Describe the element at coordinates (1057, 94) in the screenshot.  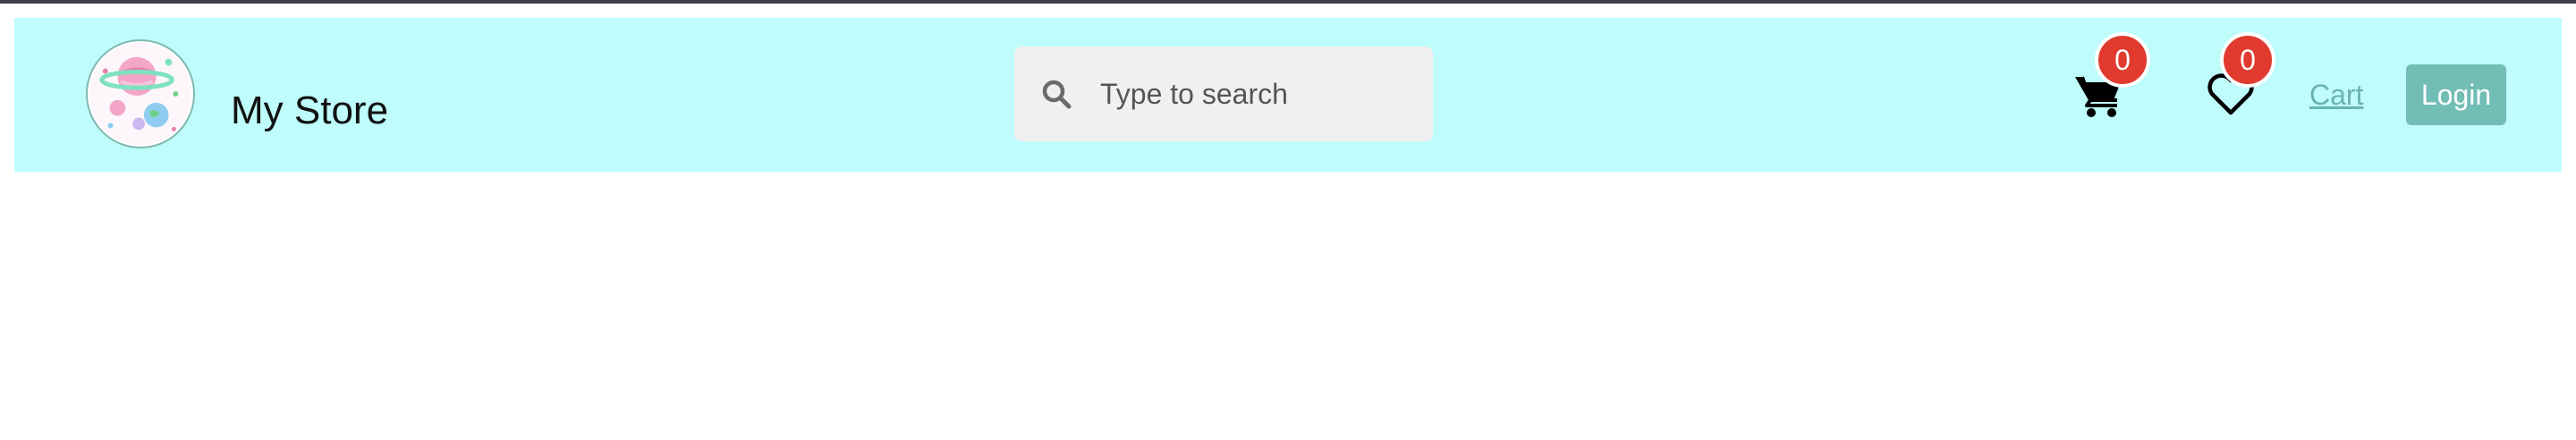
I see `search-icon` at that location.